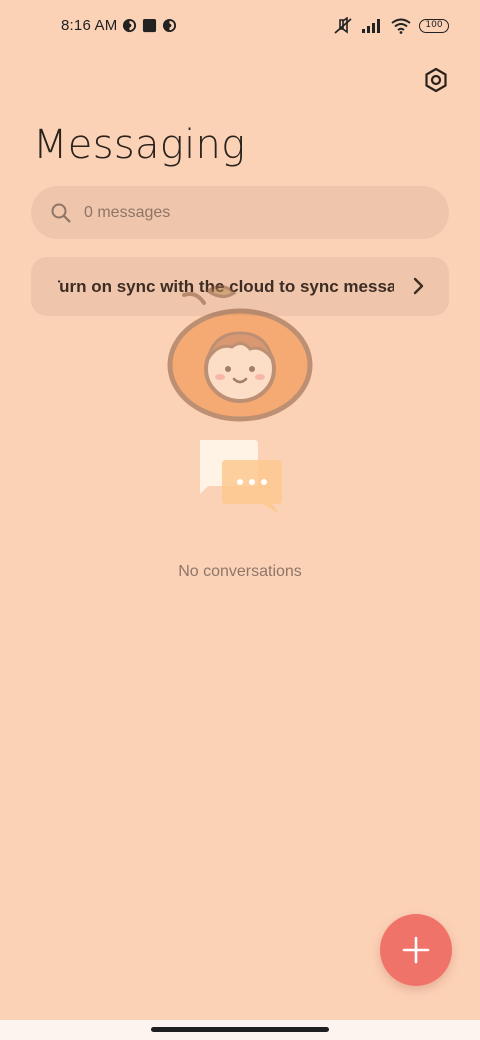 The width and height of the screenshot is (480, 1040). I want to click on search-icon, so click(61, 213).